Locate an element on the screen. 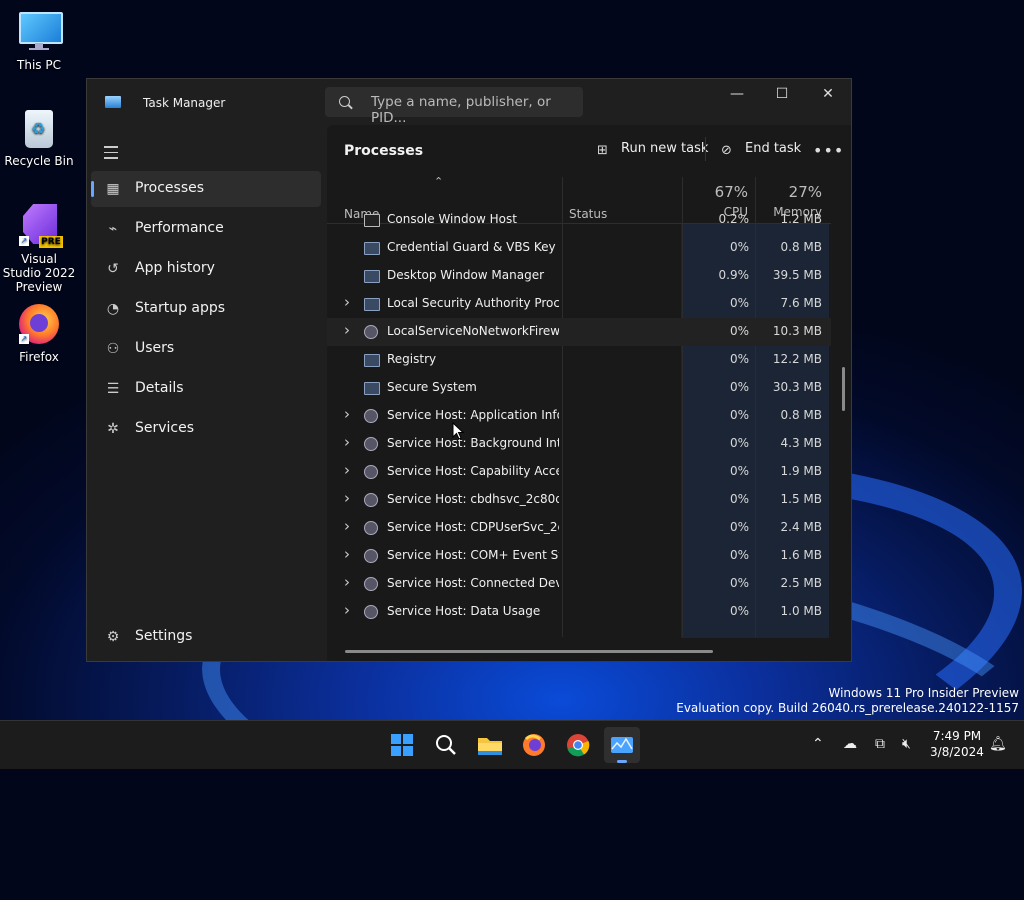 The width and height of the screenshot is (1024, 900). active-indicator is located at coordinates (92, 189).